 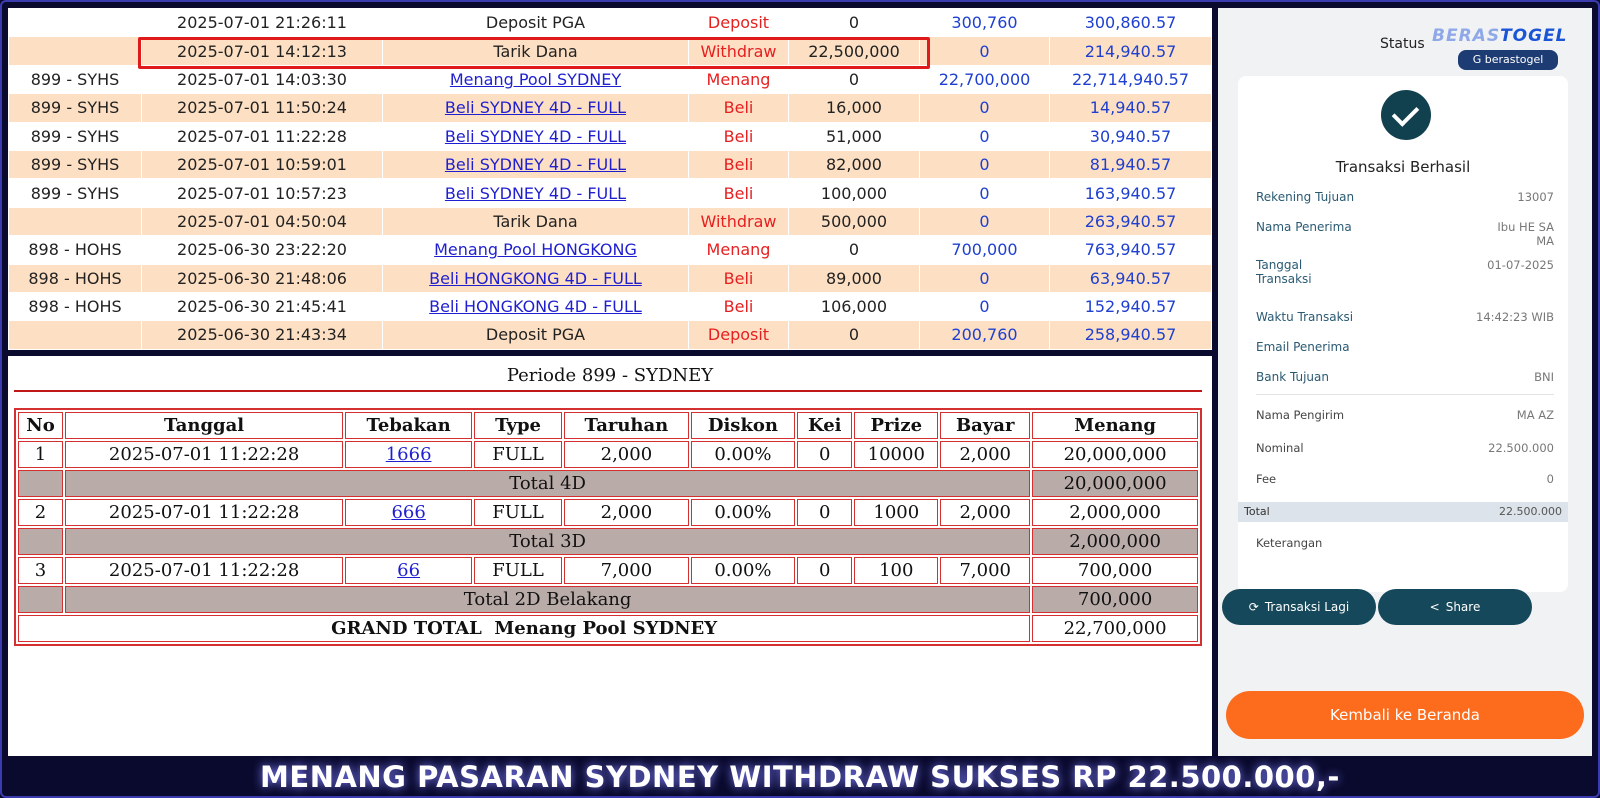 I want to click on txn-desc-cell: Beli HONGKONG 4D - FULL, so click(x=535, y=278).